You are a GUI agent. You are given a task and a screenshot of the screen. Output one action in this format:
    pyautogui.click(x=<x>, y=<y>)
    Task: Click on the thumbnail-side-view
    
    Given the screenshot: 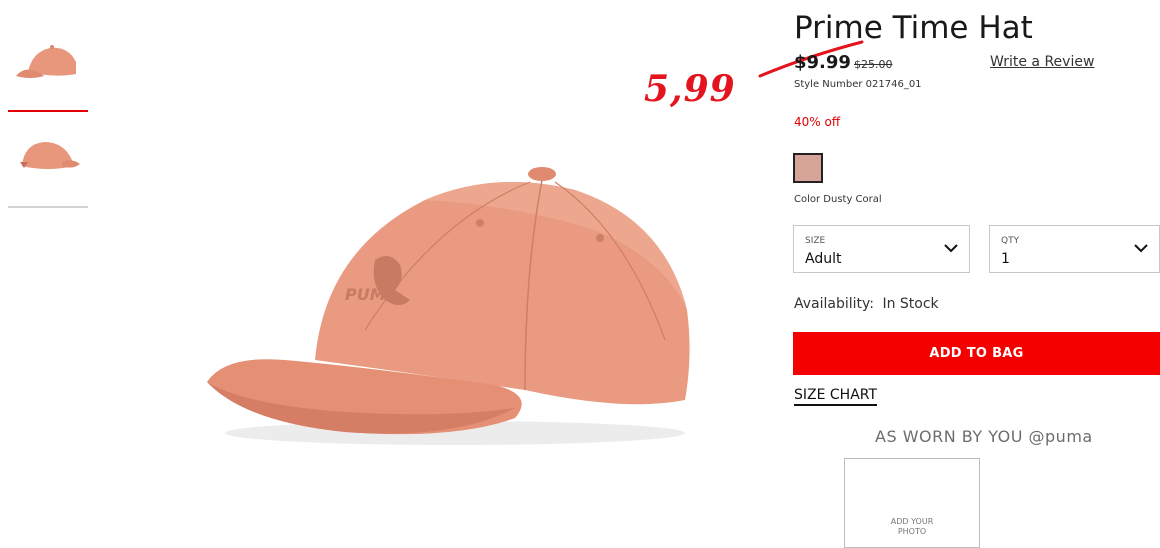 What is the action you would take?
    pyautogui.click(x=48, y=70)
    